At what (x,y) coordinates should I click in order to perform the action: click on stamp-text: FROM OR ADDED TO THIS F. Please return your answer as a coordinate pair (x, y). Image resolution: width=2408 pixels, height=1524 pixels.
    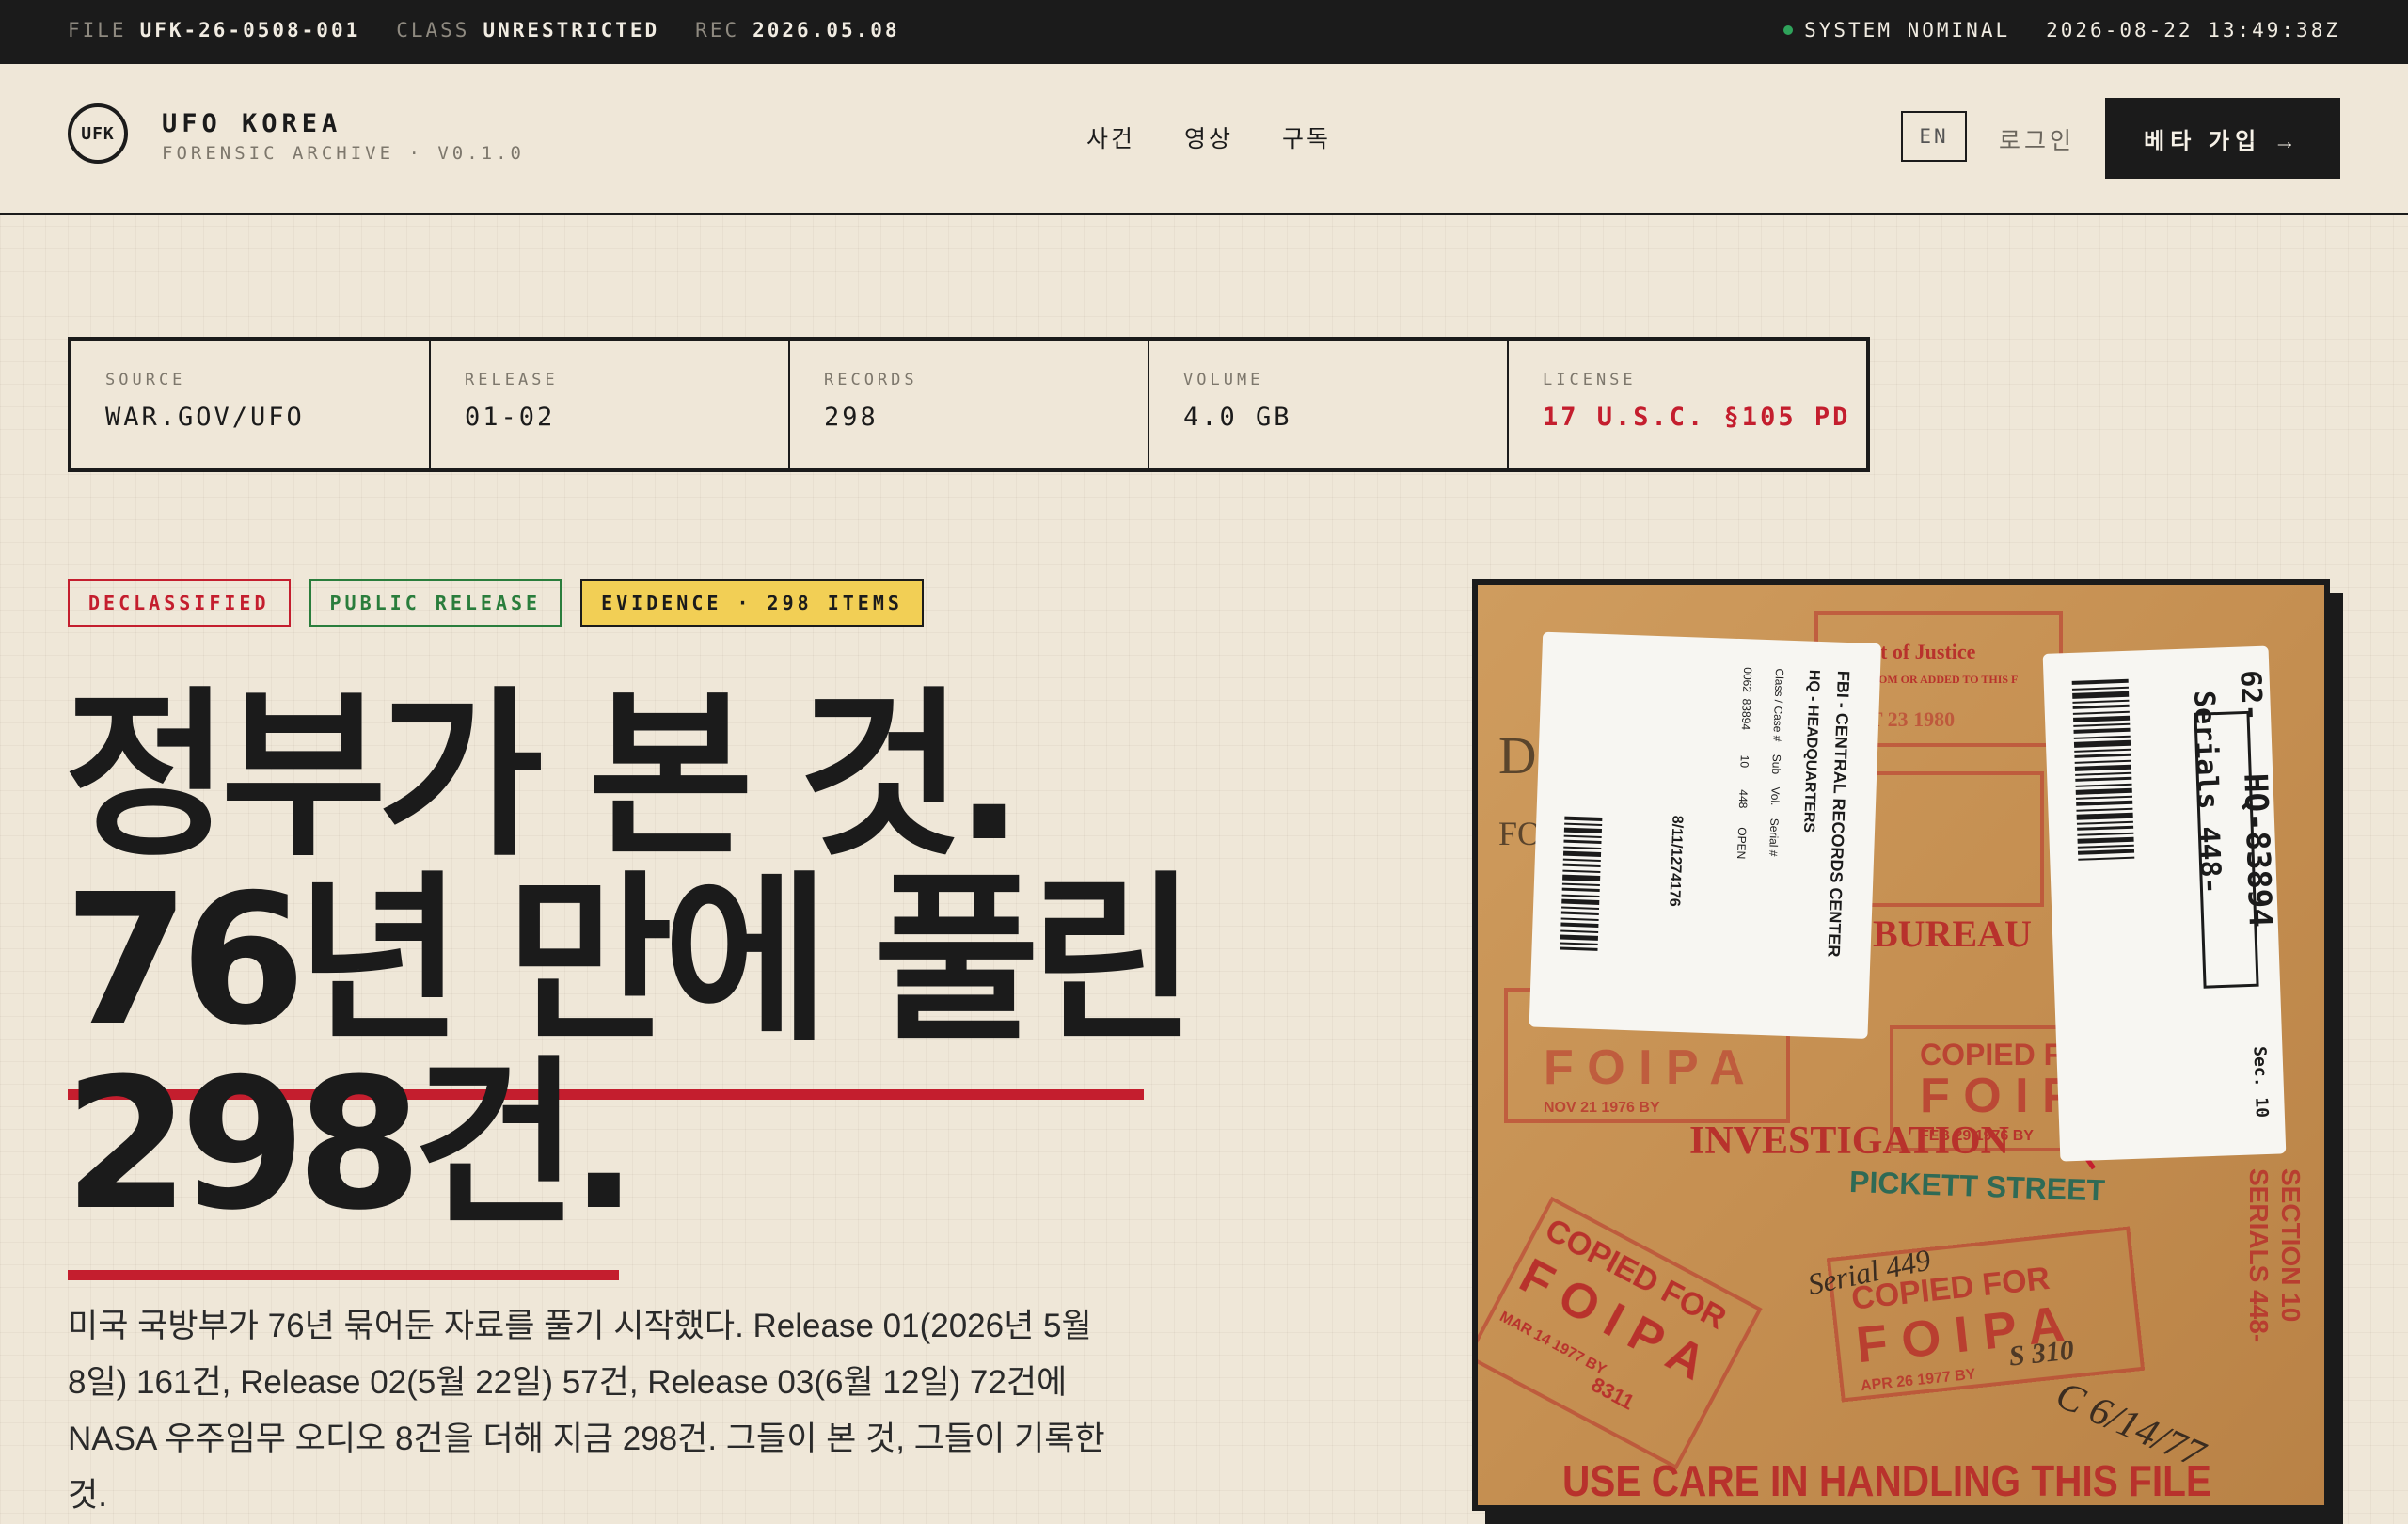
    Looking at the image, I should click on (1941, 680).